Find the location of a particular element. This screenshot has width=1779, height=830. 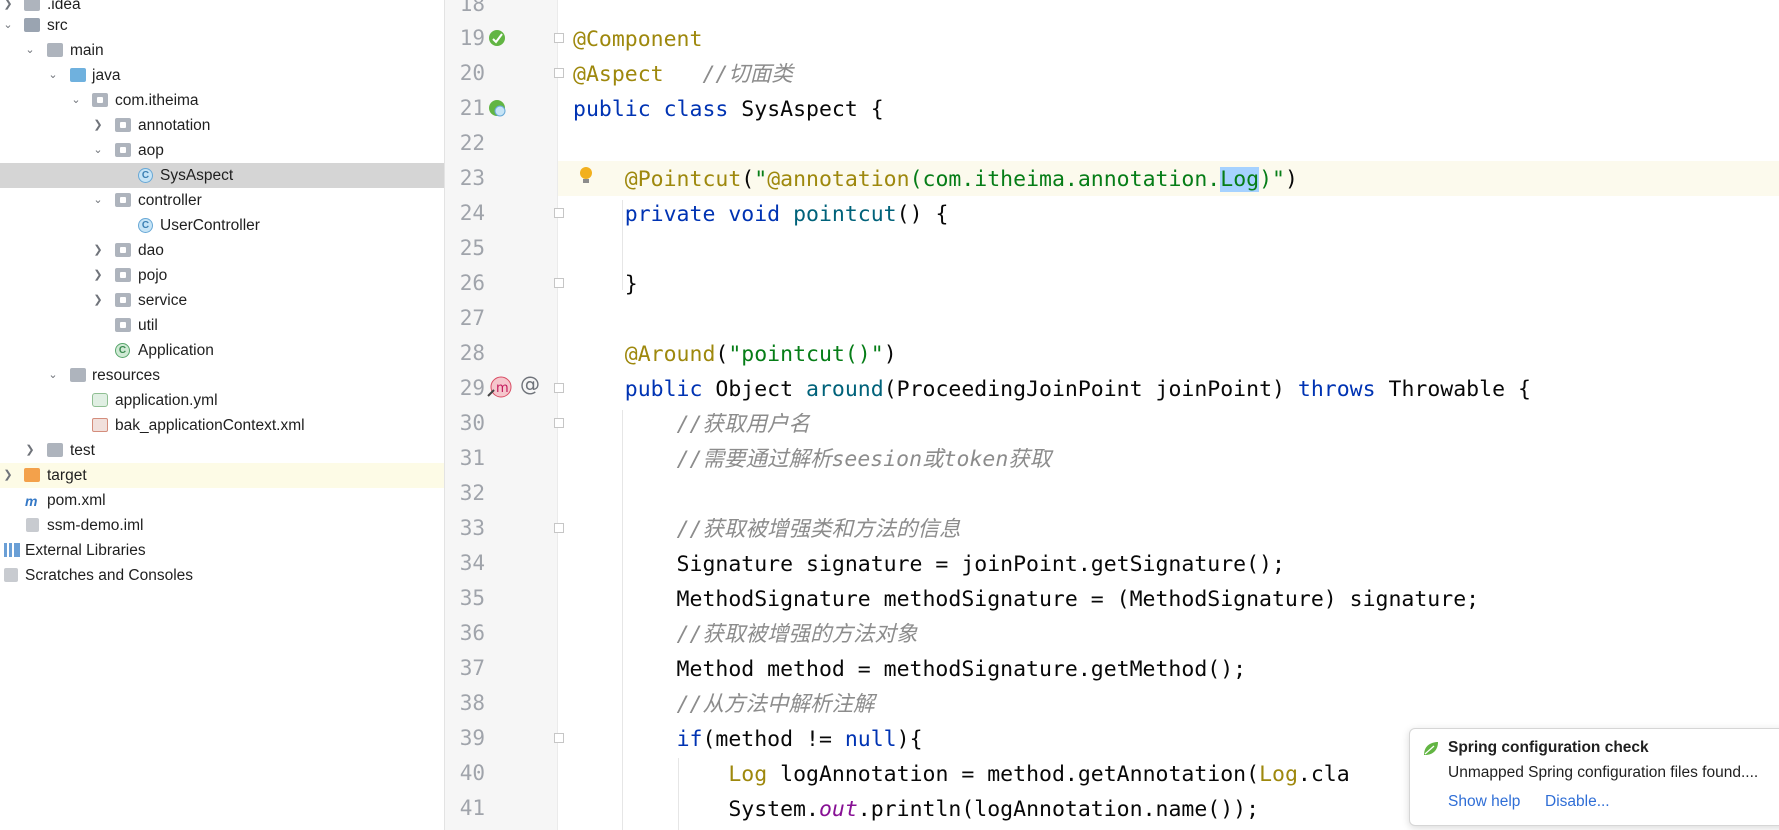

spring-bean-icon is located at coordinates (497, 38).